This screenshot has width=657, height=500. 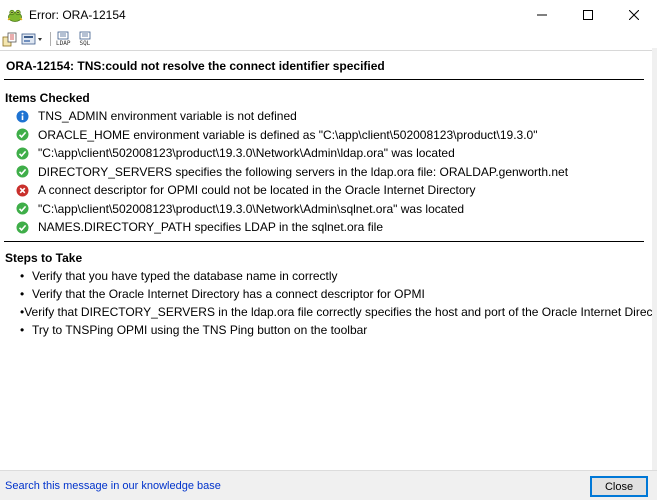 I want to click on items-checked-heading: Items Checked, so click(x=47, y=98).